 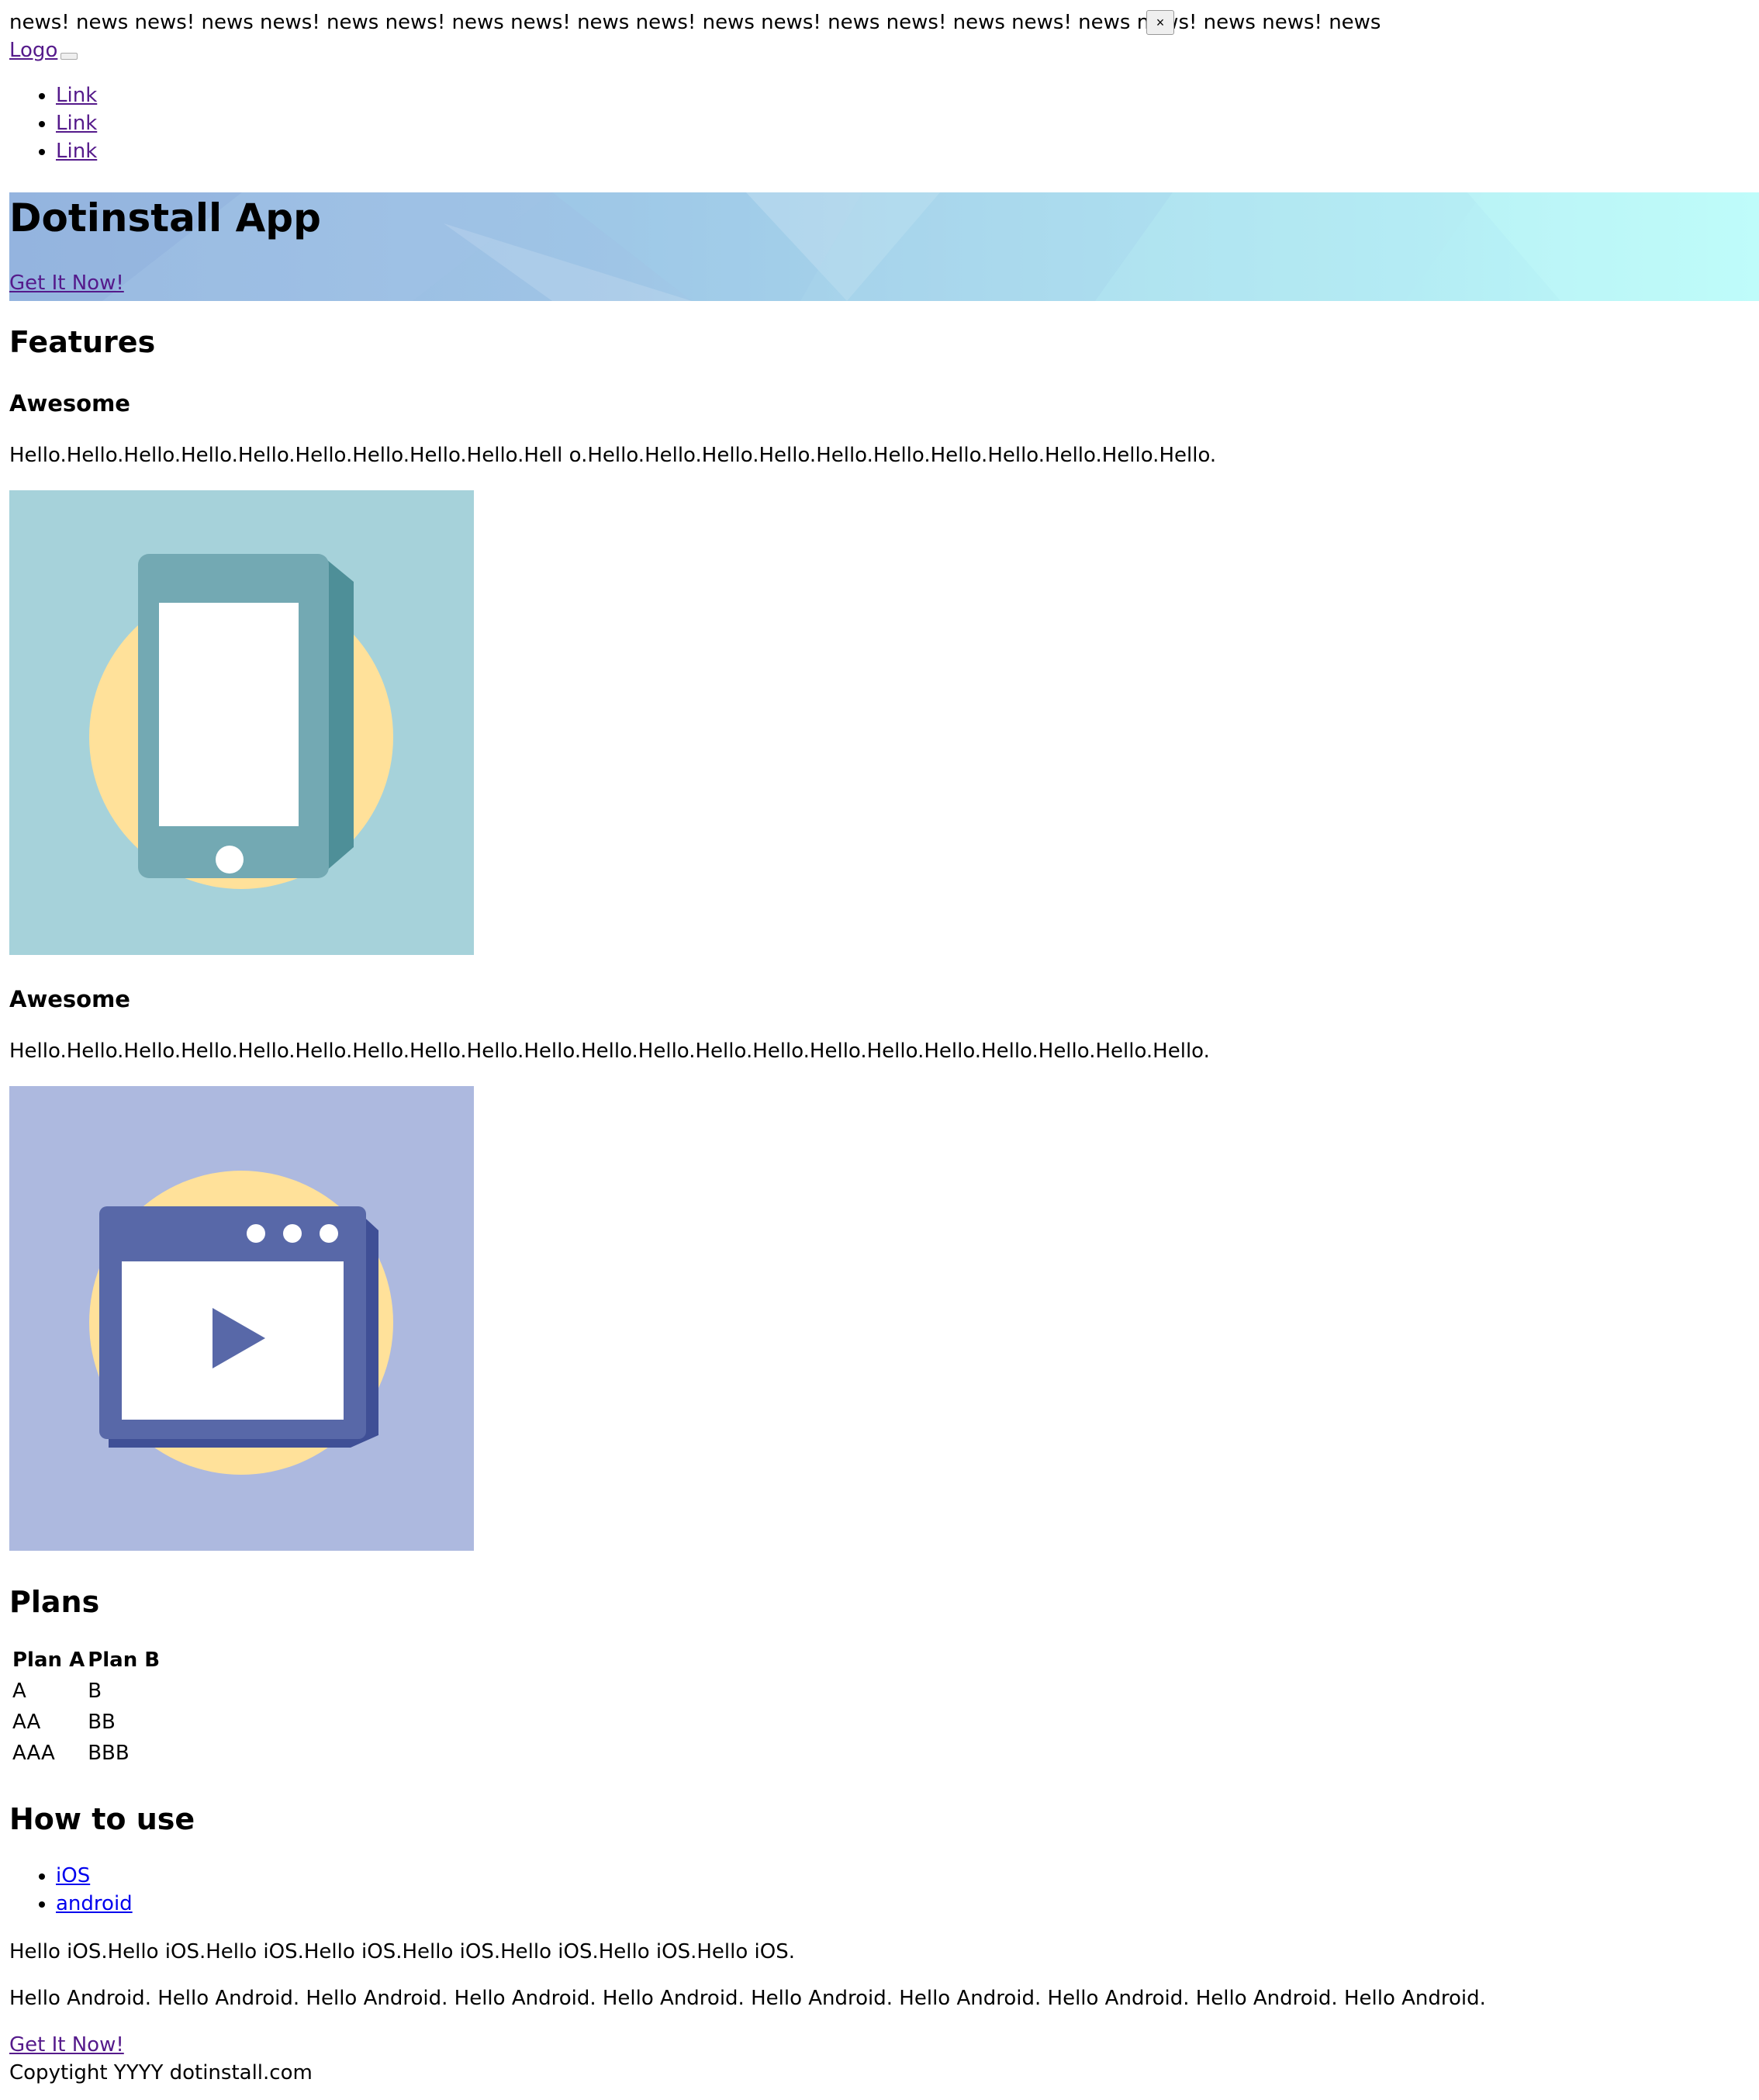 I want to click on column-header: Plan A, so click(x=48, y=1660).